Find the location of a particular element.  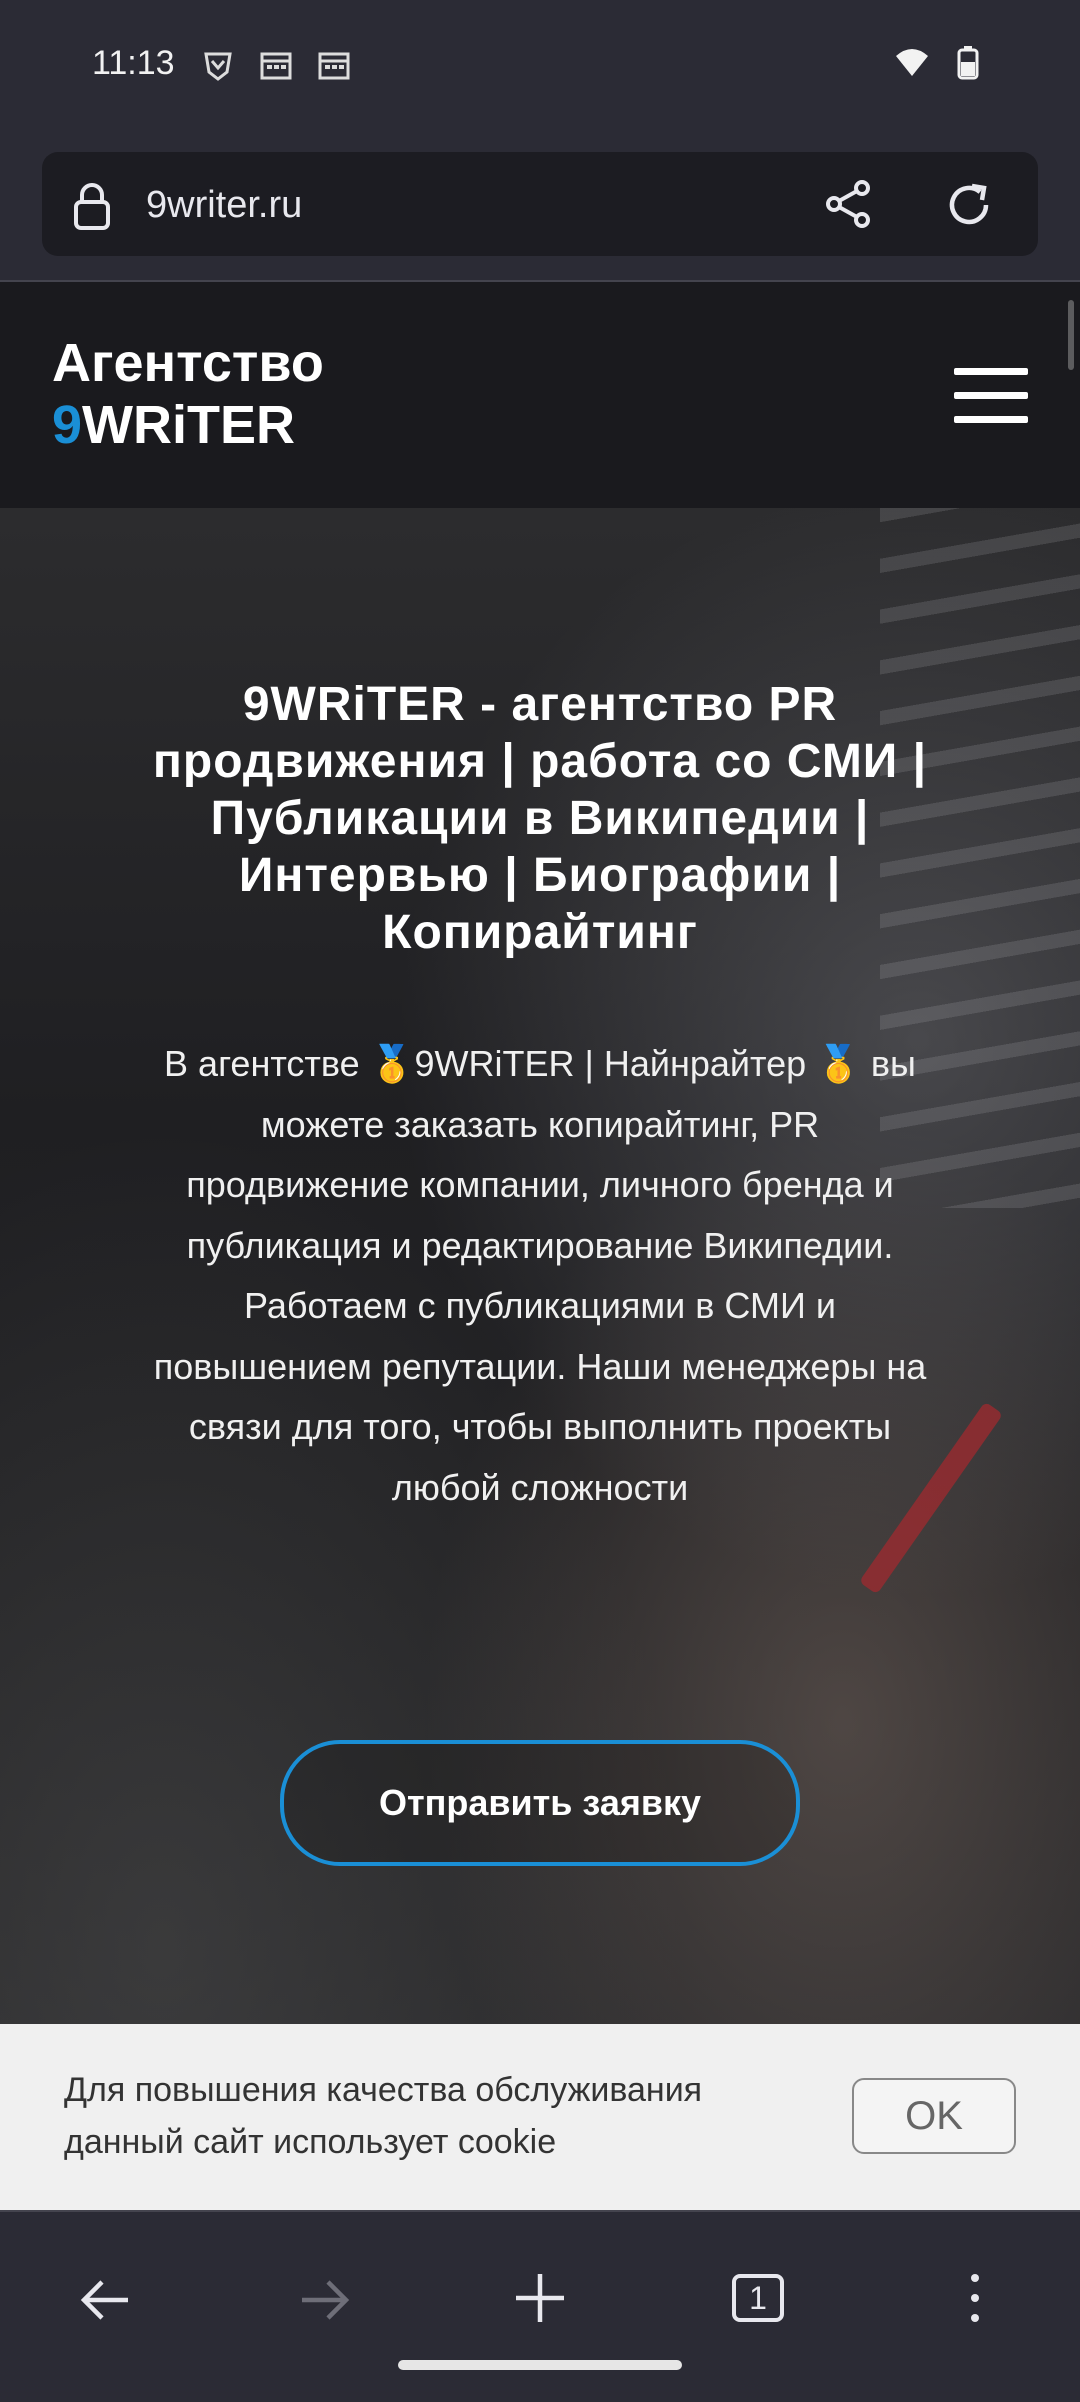

more-menu-icon is located at coordinates (975, 2298).